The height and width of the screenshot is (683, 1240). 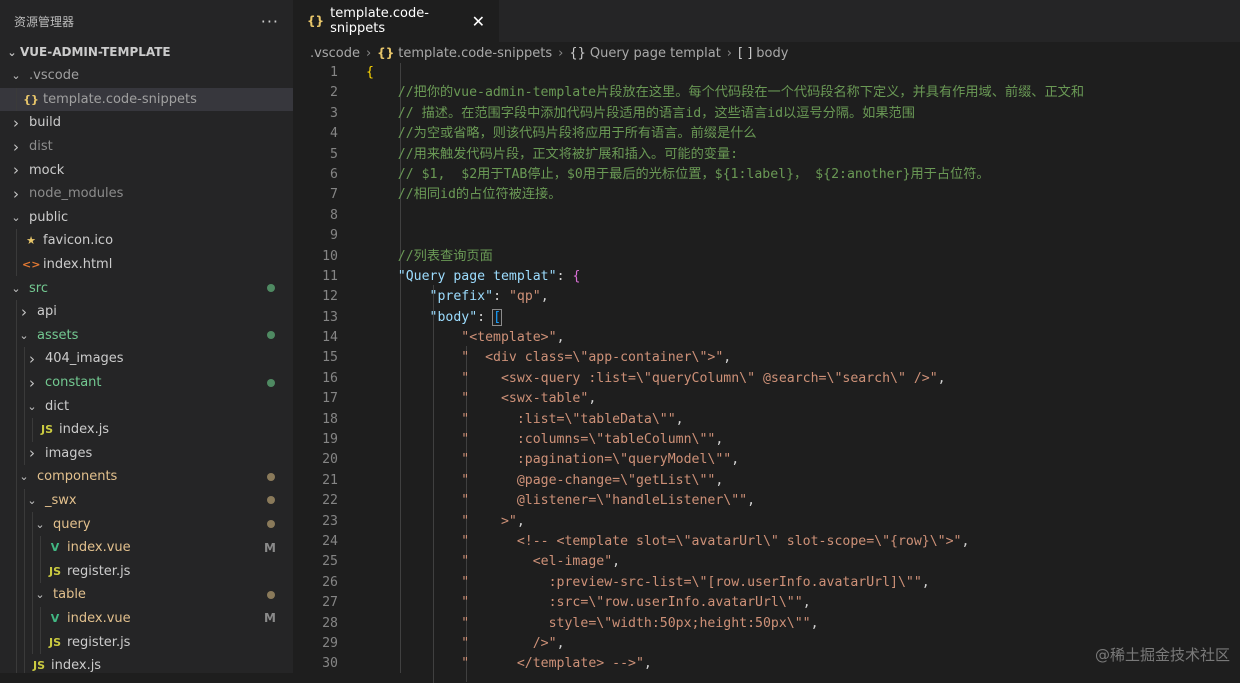 What do you see at coordinates (55, 618) in the screenshot?
I see `vue-file-icon: V` at bounding box center [55, 618].